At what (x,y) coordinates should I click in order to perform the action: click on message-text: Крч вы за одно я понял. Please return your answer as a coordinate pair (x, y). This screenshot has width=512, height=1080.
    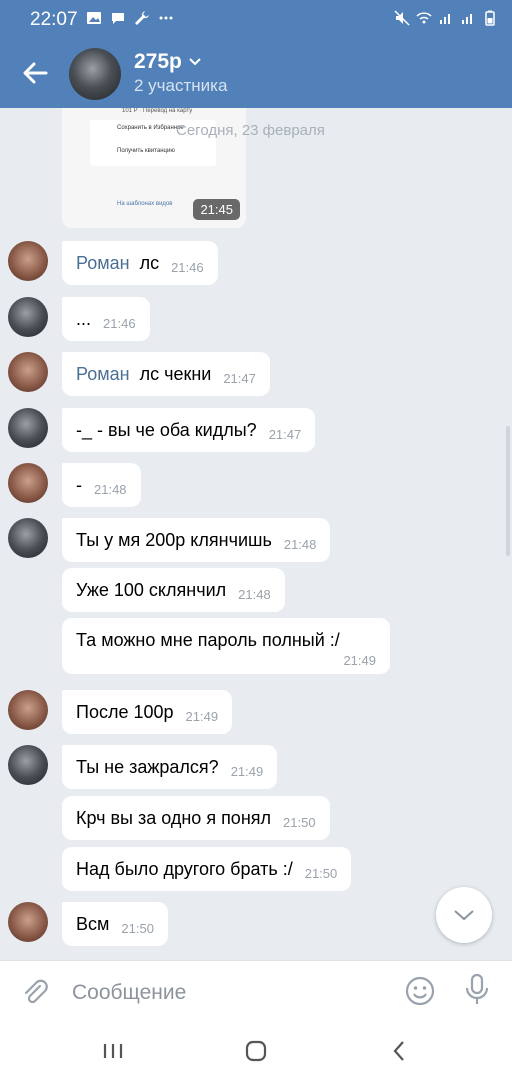
    Looking at the image, I should click on (174, 817).